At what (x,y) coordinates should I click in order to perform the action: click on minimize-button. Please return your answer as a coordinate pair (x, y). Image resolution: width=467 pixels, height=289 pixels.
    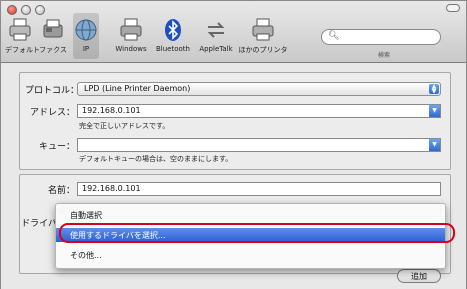
    Looking at the image, I should click on (26, 10).